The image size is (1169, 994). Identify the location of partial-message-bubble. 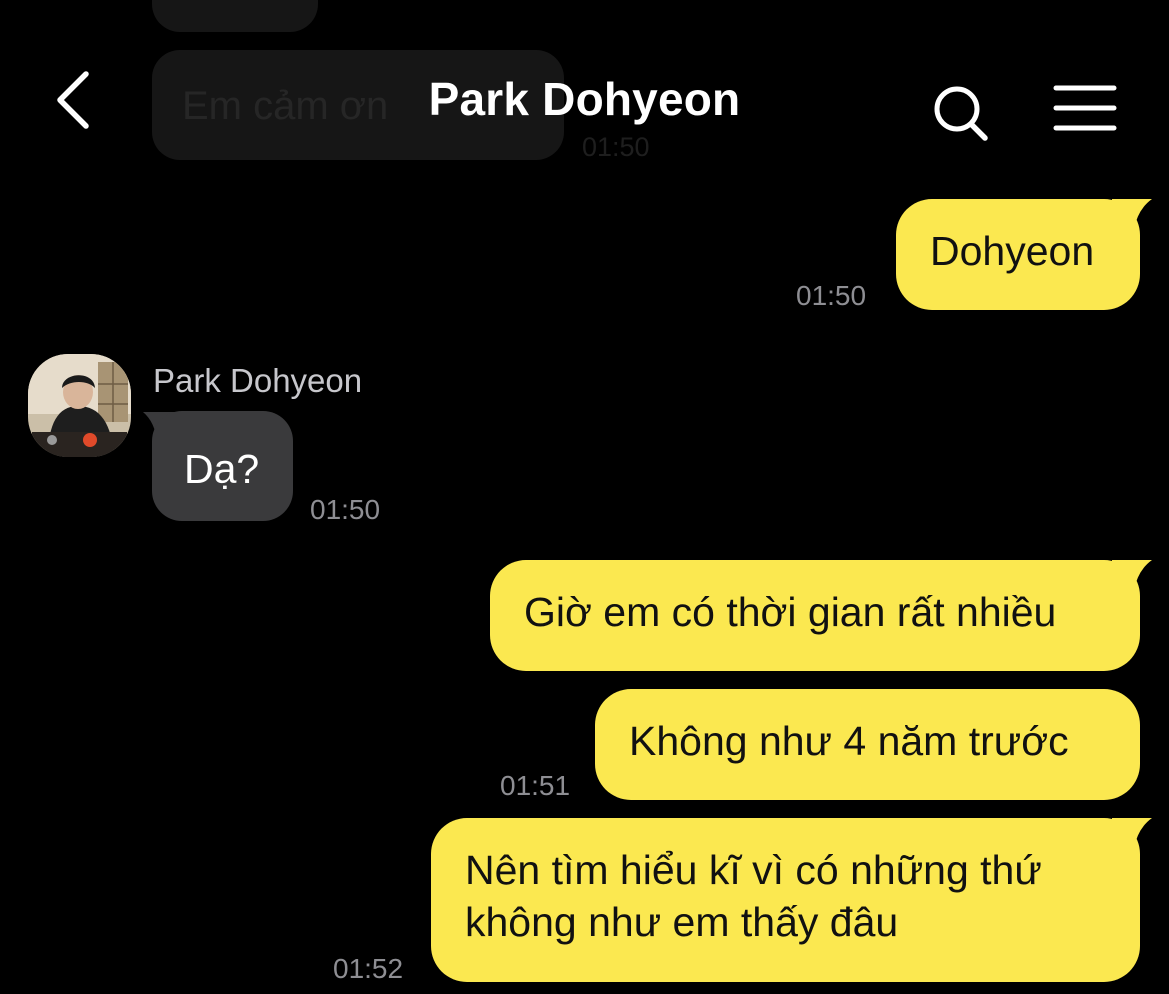
(235, 16).